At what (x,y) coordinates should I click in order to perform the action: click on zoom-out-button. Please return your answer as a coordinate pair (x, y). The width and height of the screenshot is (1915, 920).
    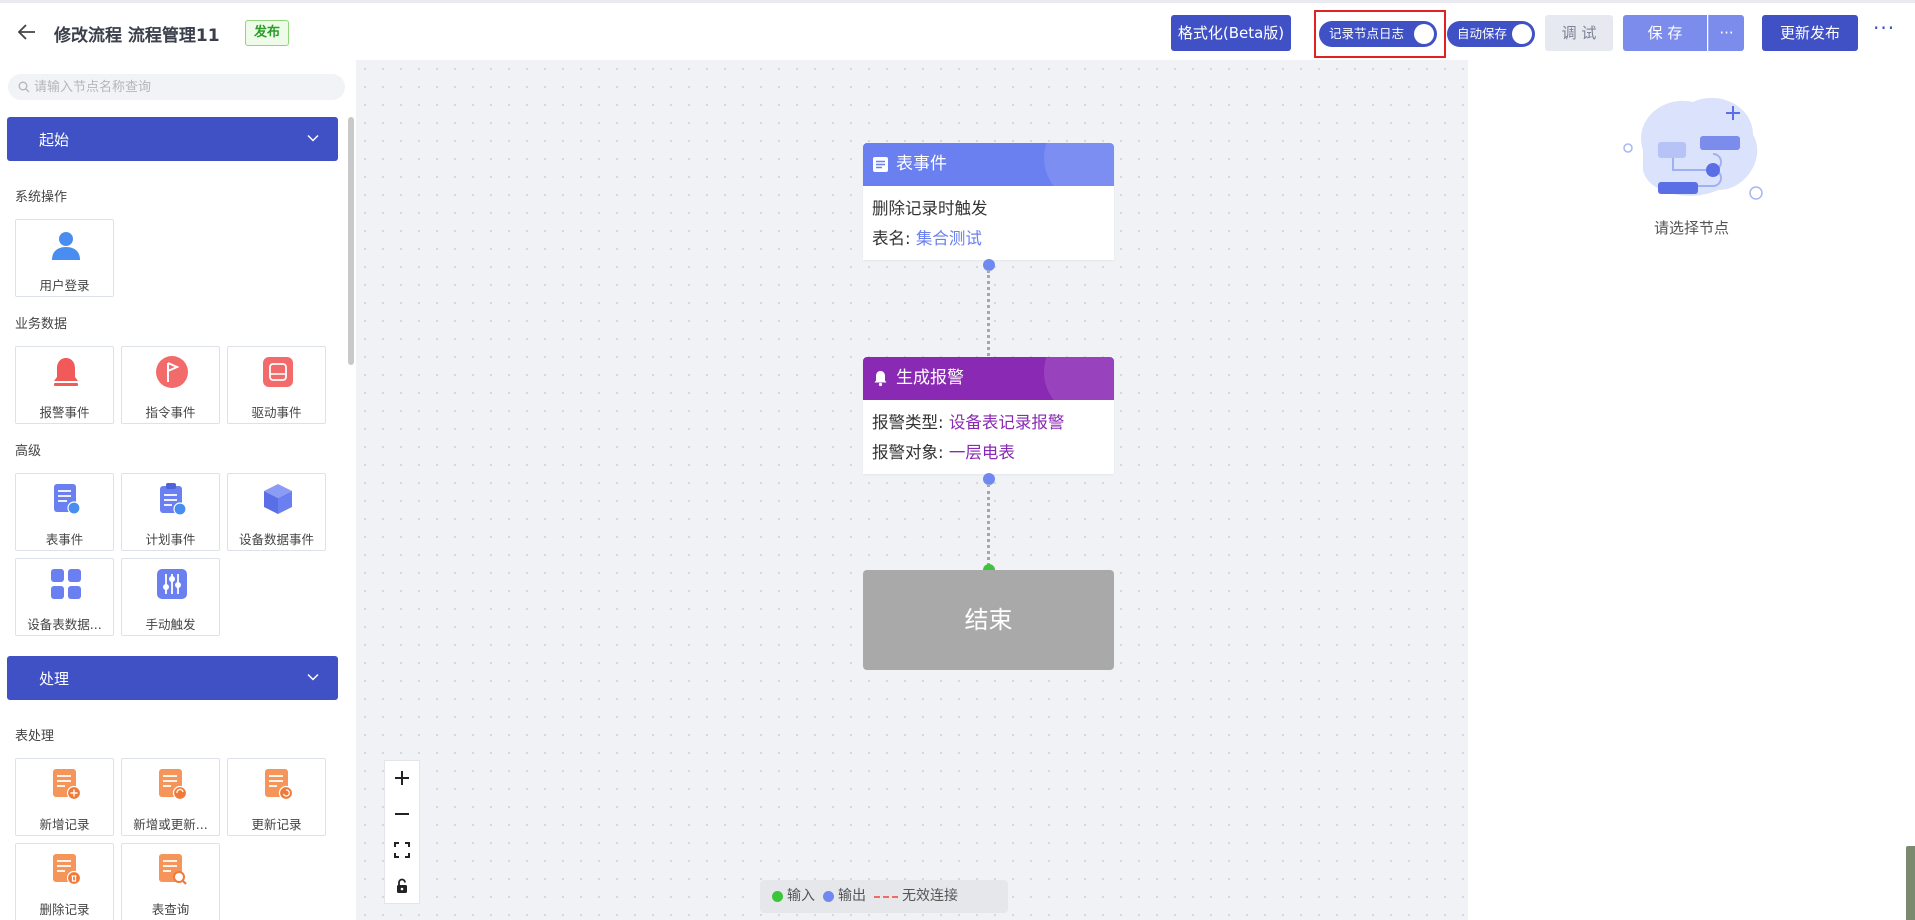
    Looking at the image, I should click on (402, 815).